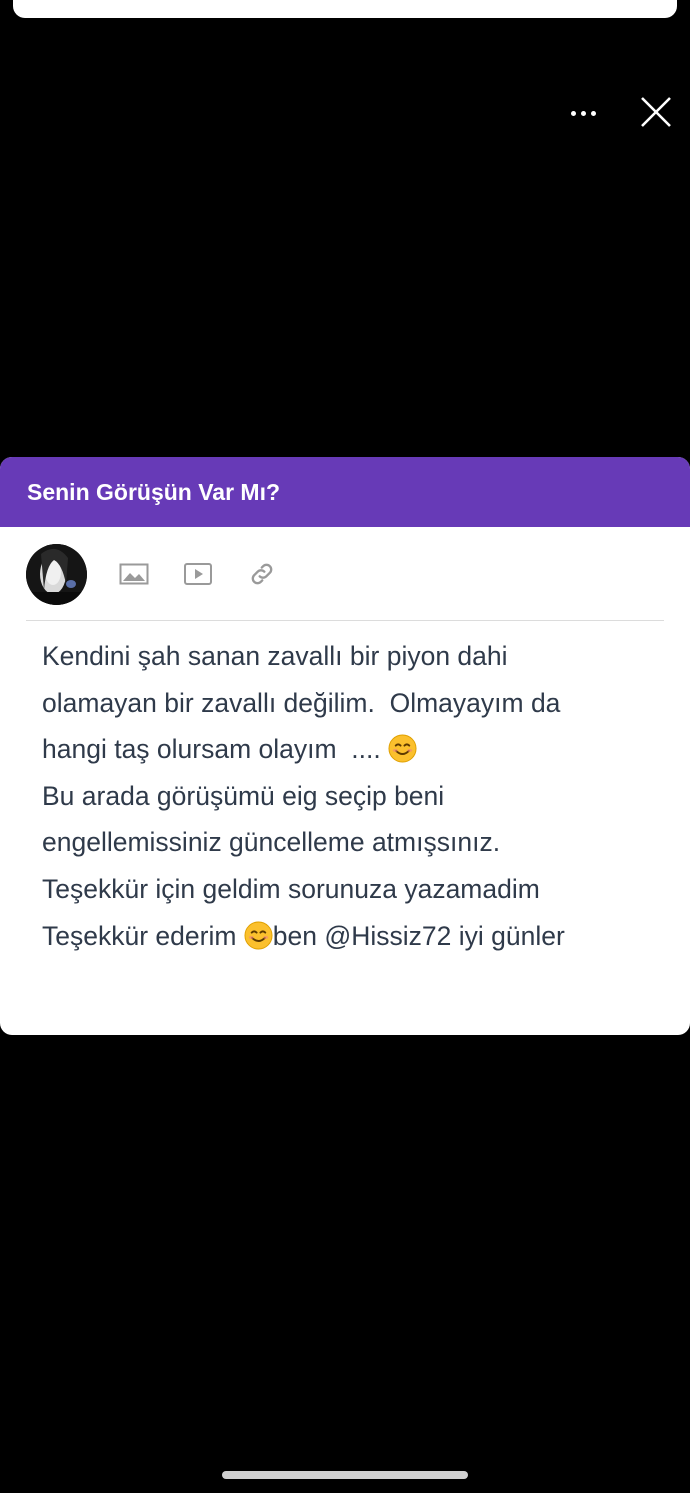  What do you see at coordinates (418, 935) in the screenshot?
I see `answer-line-text: ben @Hissiz72 iyi günler` at bounding box center [418, 935].